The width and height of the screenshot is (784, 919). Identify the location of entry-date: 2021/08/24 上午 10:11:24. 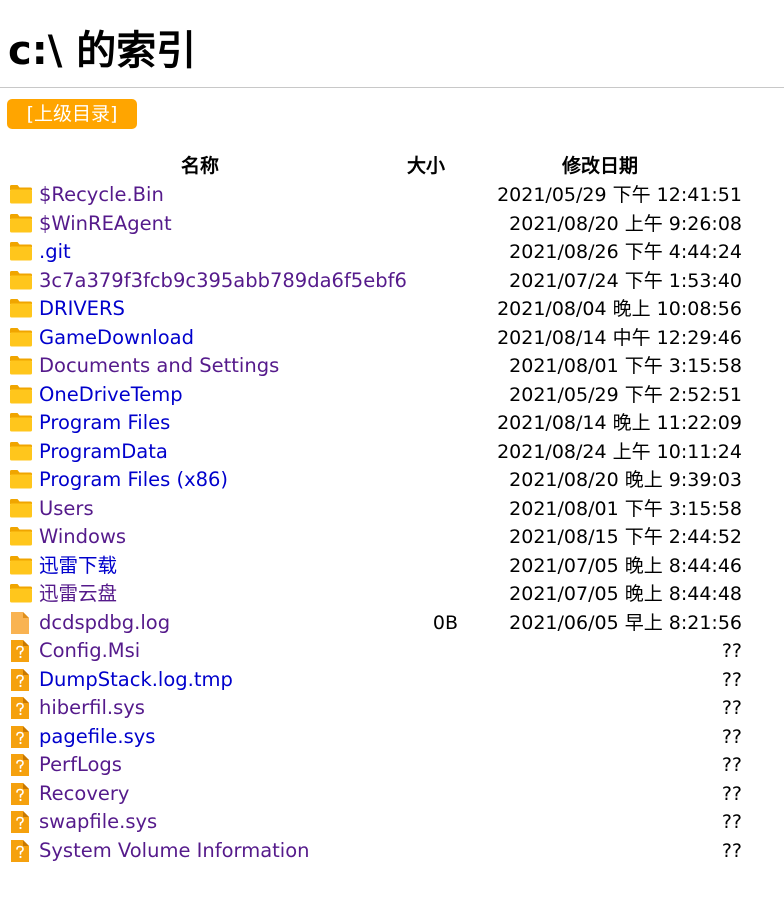
(619, 451).